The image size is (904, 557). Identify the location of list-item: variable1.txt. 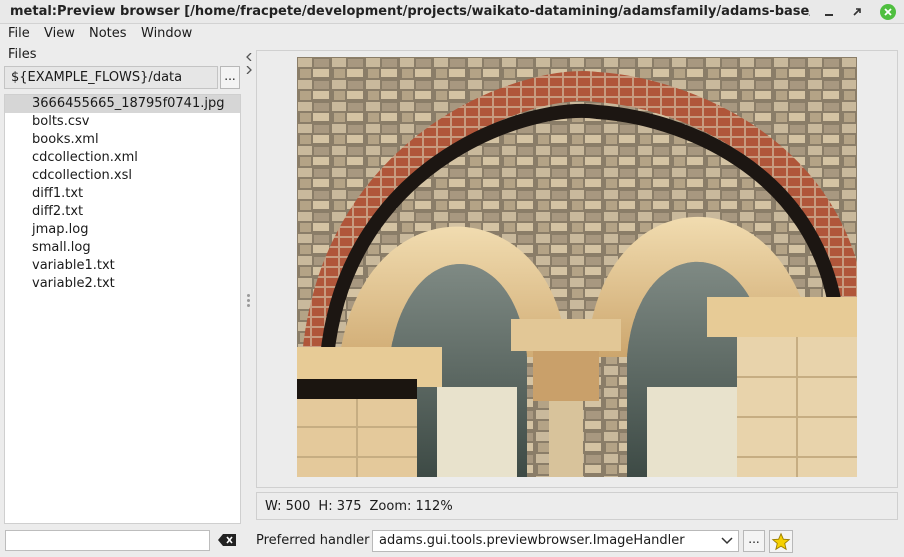
(122, 266).